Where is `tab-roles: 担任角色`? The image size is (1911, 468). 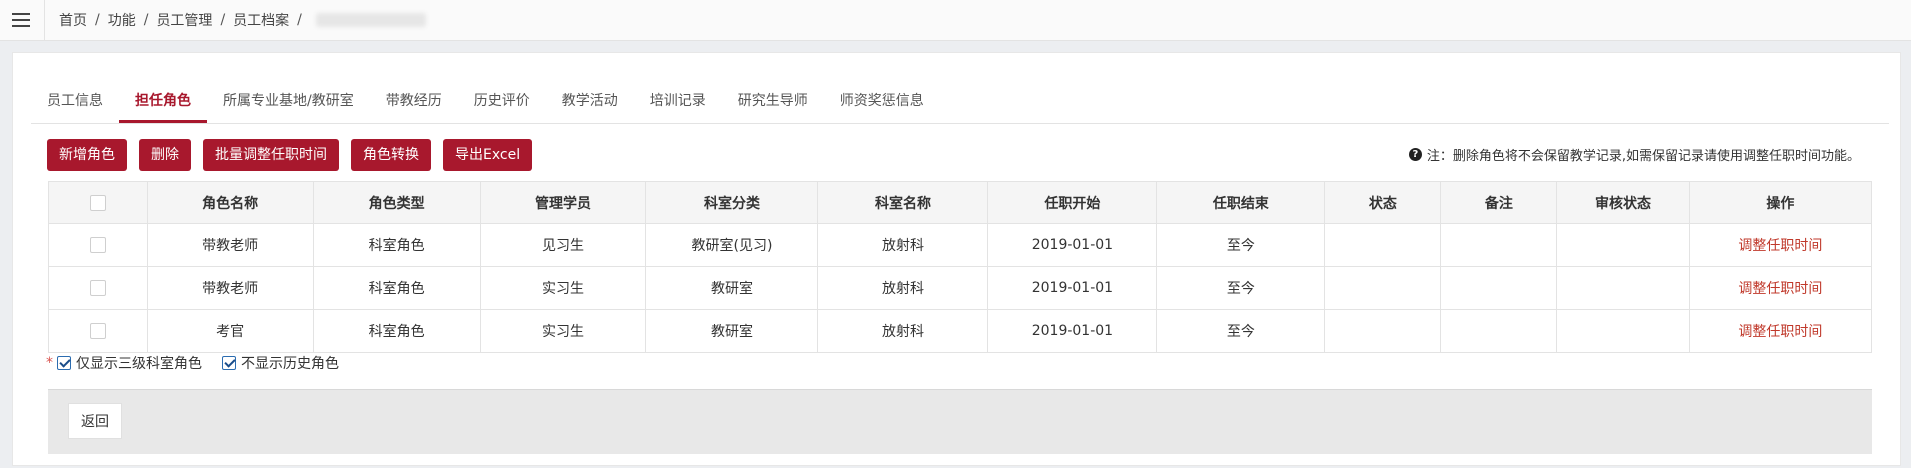 tab-roles: 担任角色 is located at coordinates (163, 103).